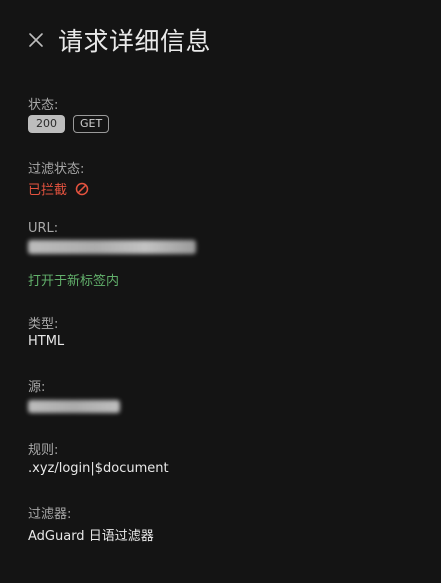 This screenshot has height=583, width=441. Describe the element at coordinates (46, 341) in the screenshot. I see `type-value: HTML` at that location.